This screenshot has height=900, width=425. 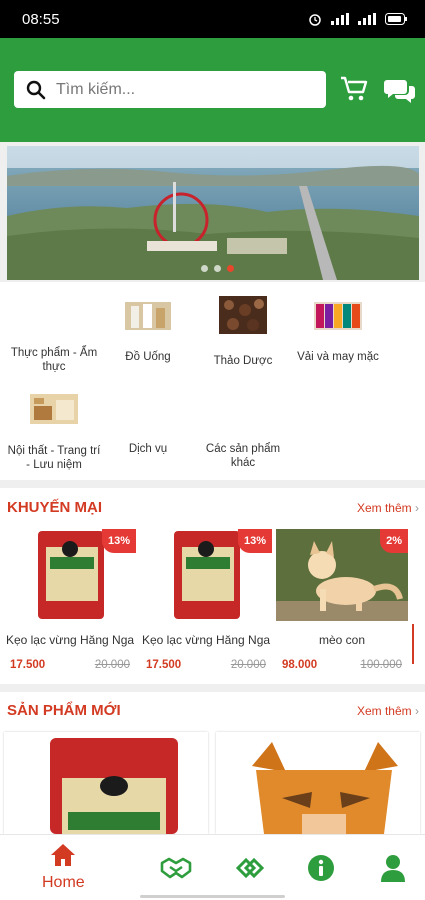 I want to click on search-icon, so click(x=36, y=89).